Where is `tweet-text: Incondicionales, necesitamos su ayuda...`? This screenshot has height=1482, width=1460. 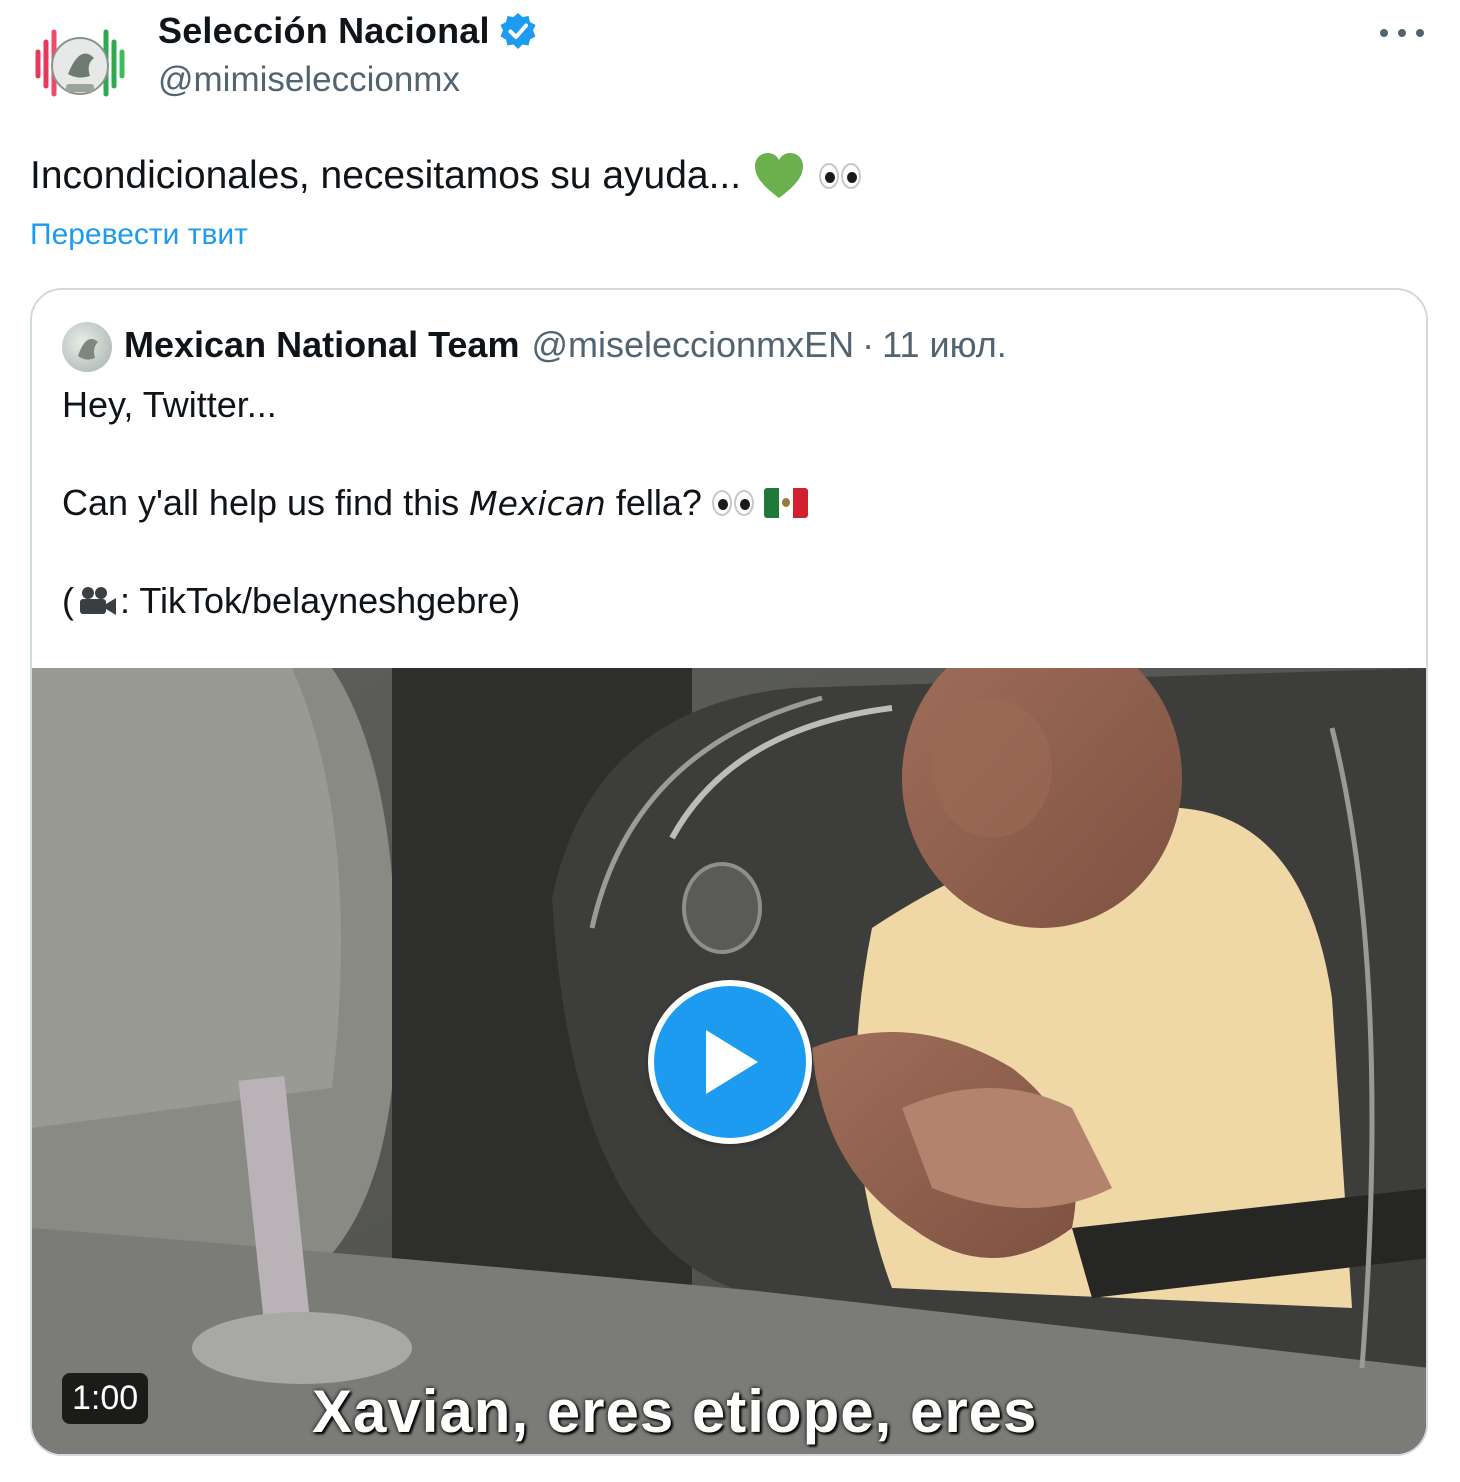
tweet-text: Incondicionales, necesitamos su ayuda... is located at coordinates (386, 175).